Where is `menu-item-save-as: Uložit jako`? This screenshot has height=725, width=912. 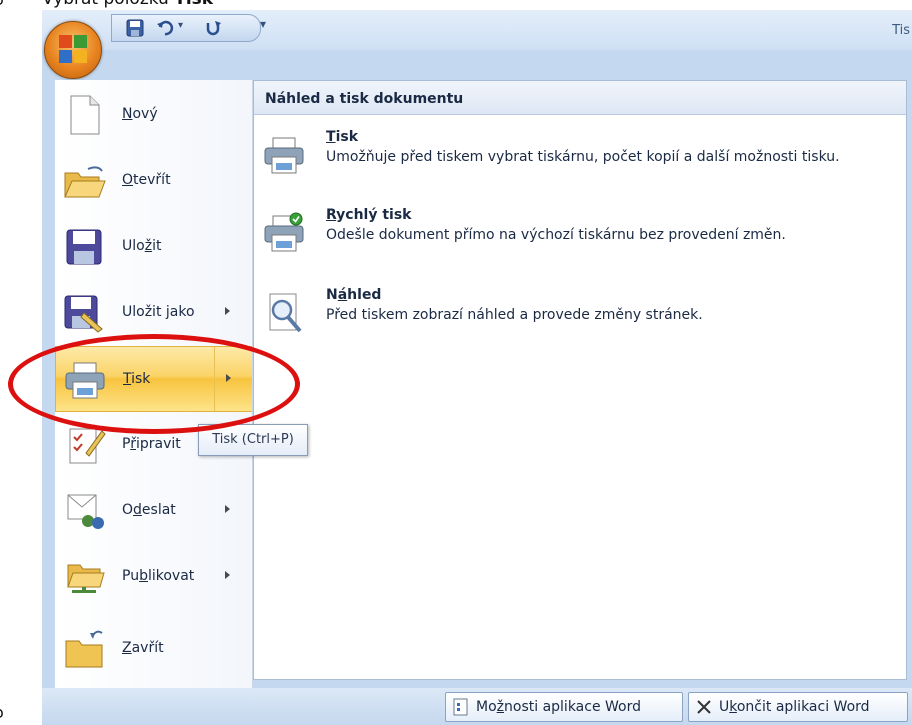 menu-item-save-as: Uložit jako is located at coordinates (153, 313).